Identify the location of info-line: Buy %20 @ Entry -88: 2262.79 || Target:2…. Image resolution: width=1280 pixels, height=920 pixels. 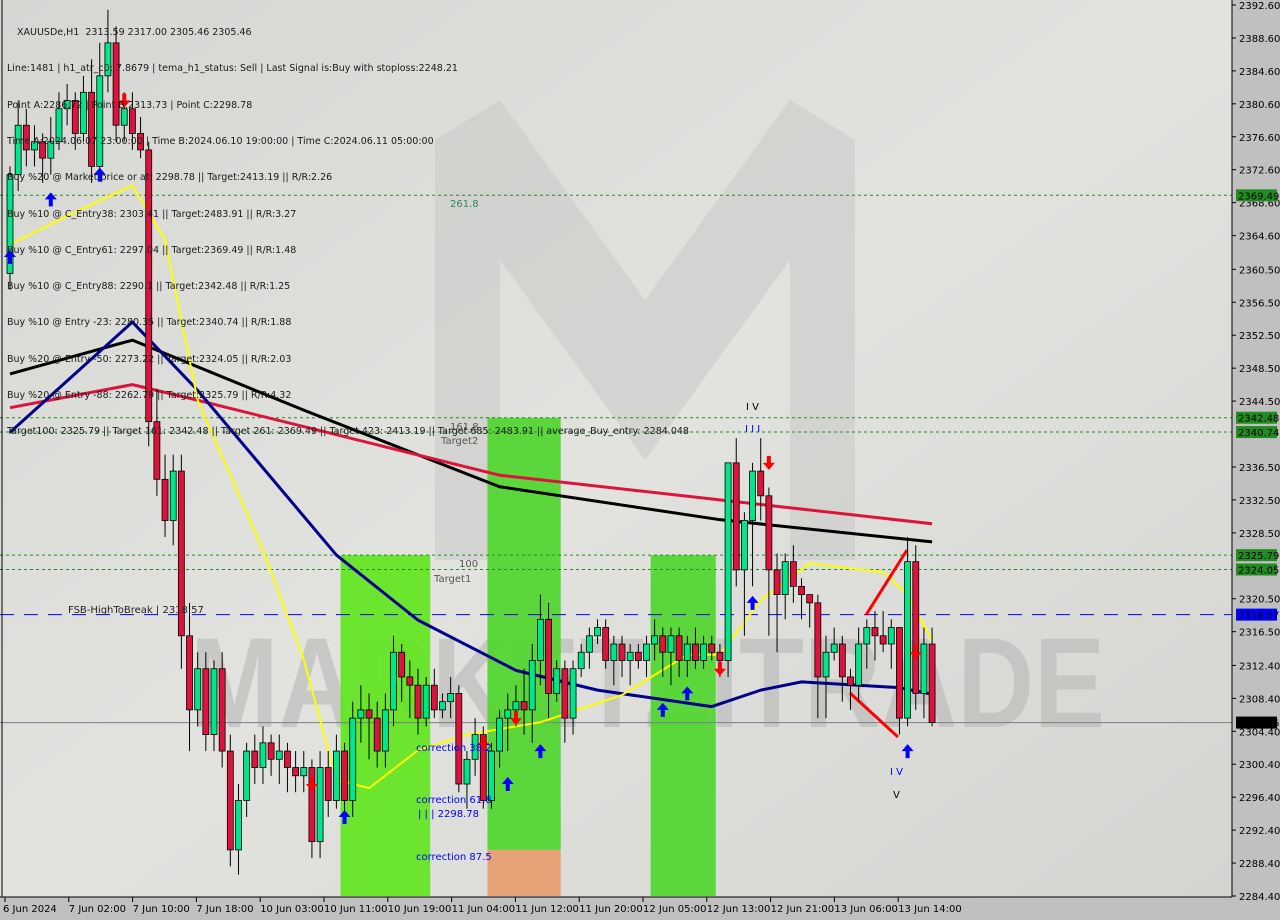
(149, 395).